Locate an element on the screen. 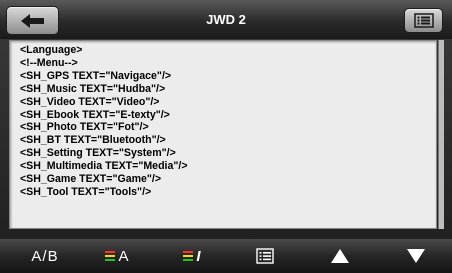 The height and width of the screenshot is (273, 452). editor-line: <SH_Game TEXT="Game"/> is located at coordinates (91, 179).